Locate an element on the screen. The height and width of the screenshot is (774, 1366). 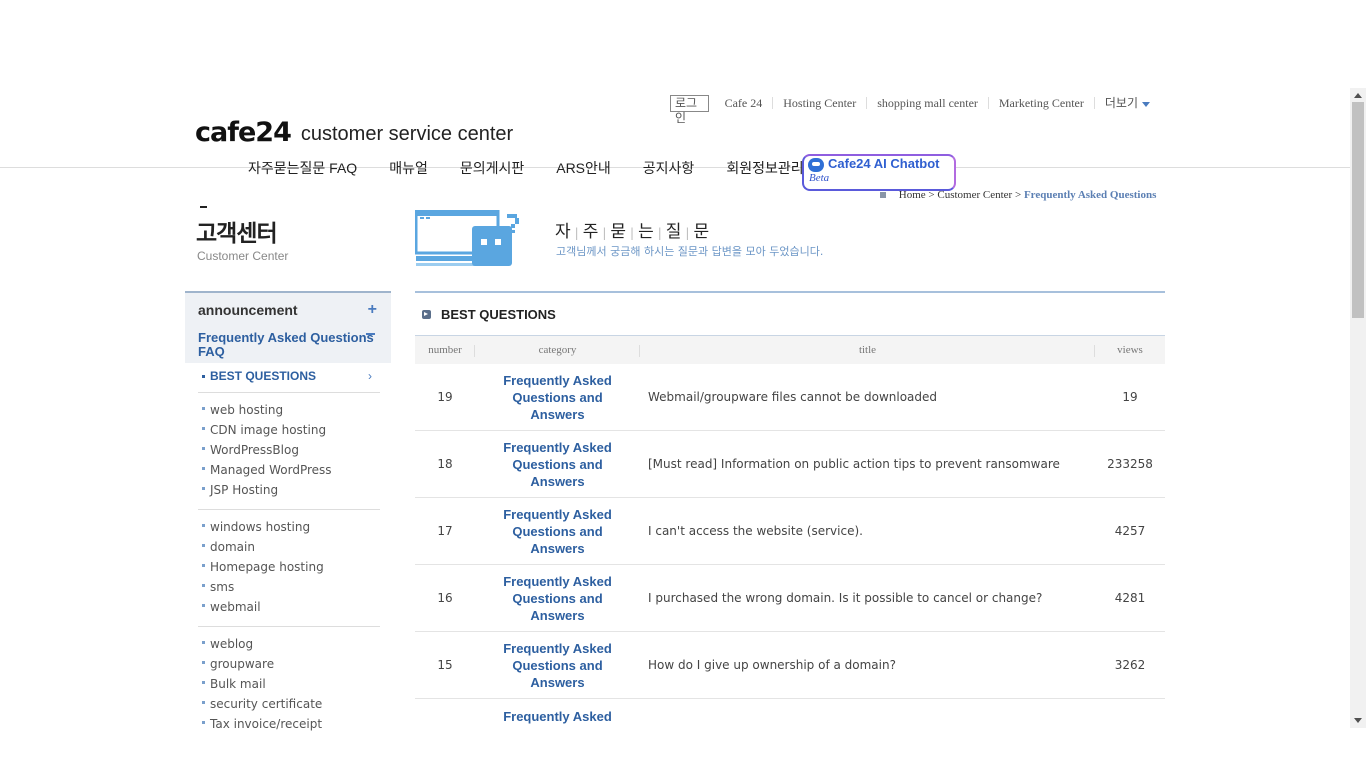
column-header-category: category is located at coordinates (557, 350).